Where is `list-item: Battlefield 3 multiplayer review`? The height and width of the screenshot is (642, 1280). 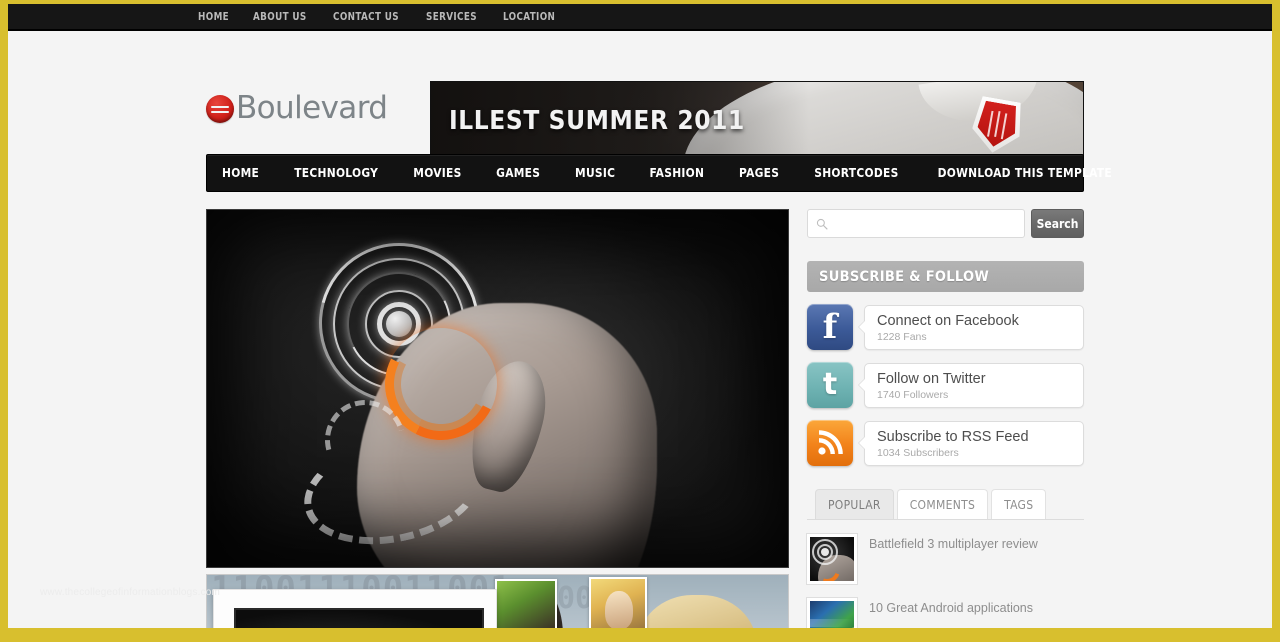 list-item: Battlefield 3 multiplayer review is located at coordinates (945, 559).